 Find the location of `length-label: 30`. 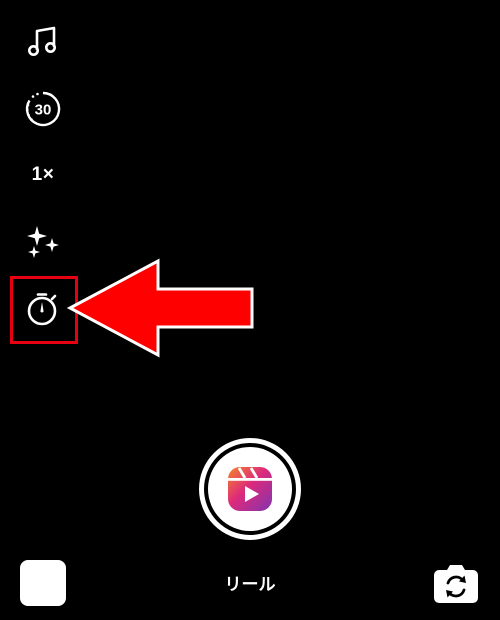

length-label: 30 is located at coordinates (43, 110).